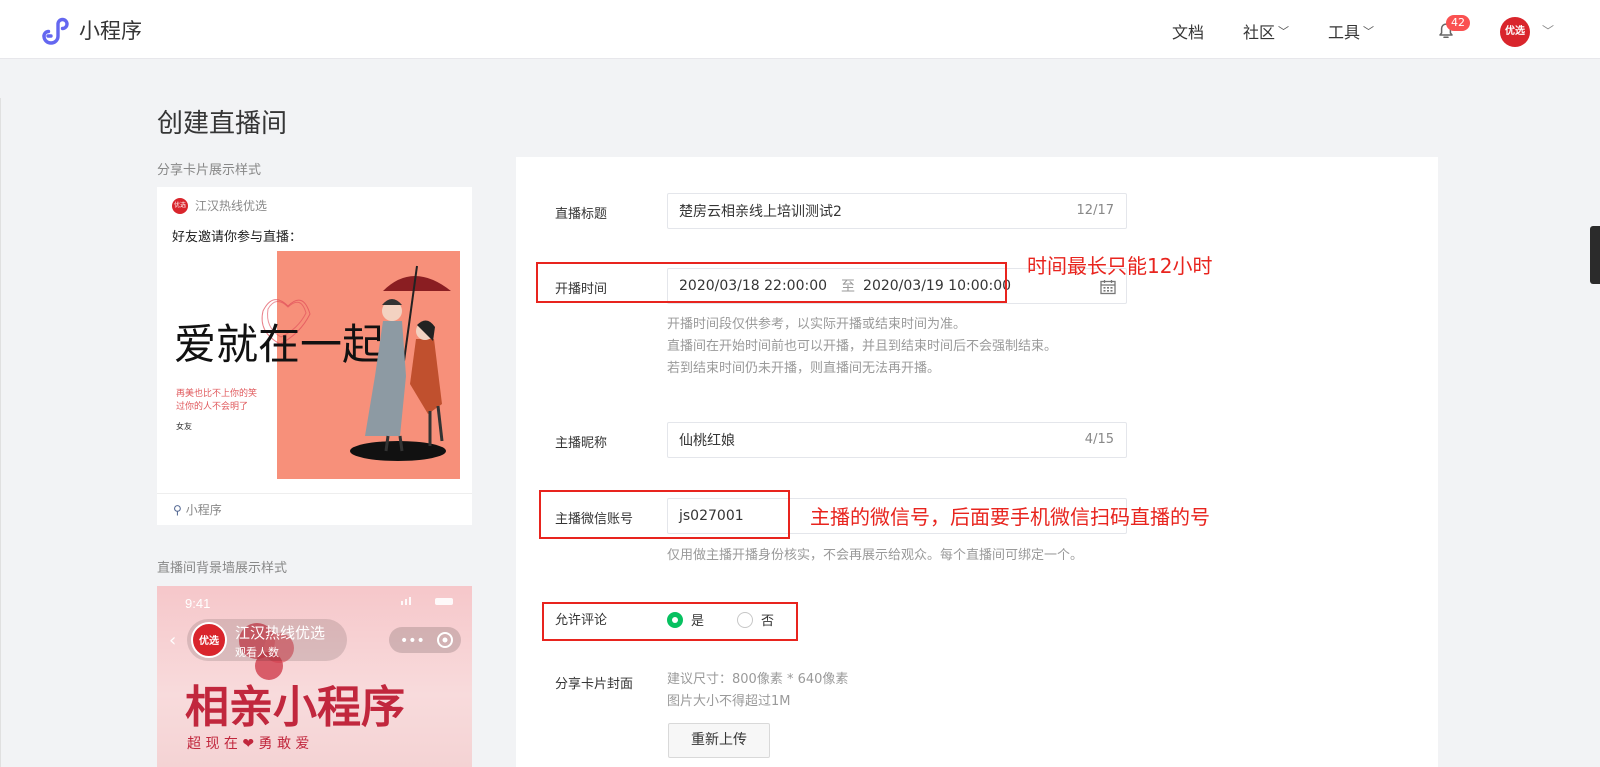 The width and height of the screenshot is (1600, 767). What do you see at coordinates (110, 31) in the screenshot?
I see `app-name: 小程序` at bounding box center [110, 31].